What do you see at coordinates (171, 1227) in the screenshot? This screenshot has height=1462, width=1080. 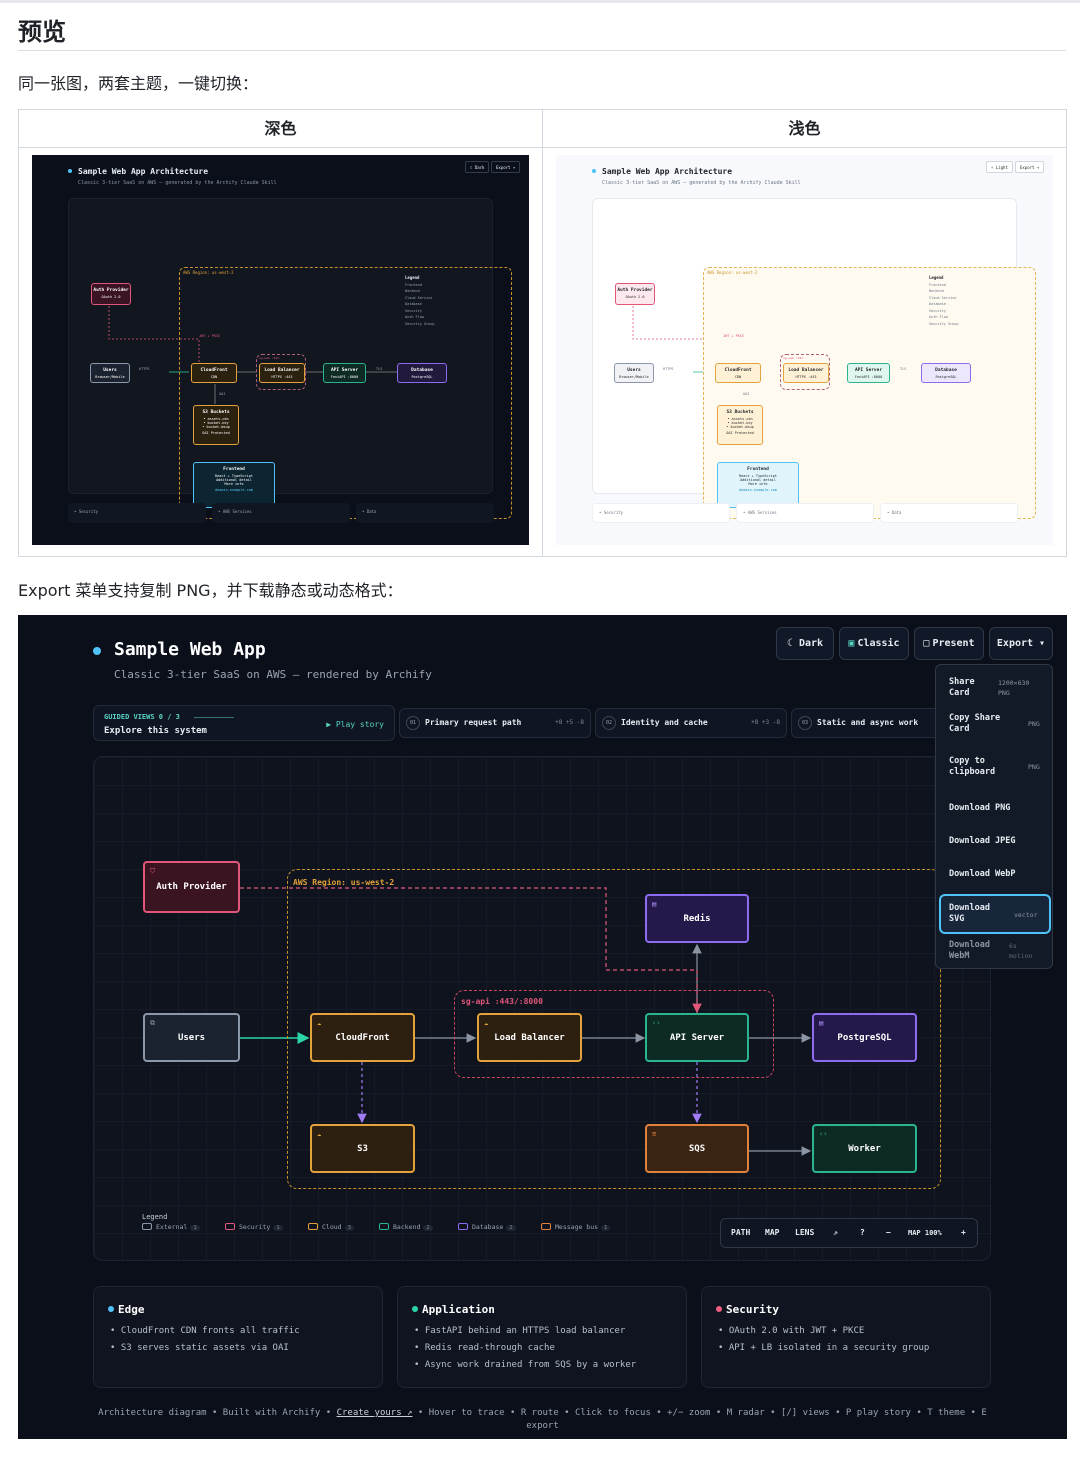 I see `legend-item-external: External 1` at bounding box center [171, 1227].